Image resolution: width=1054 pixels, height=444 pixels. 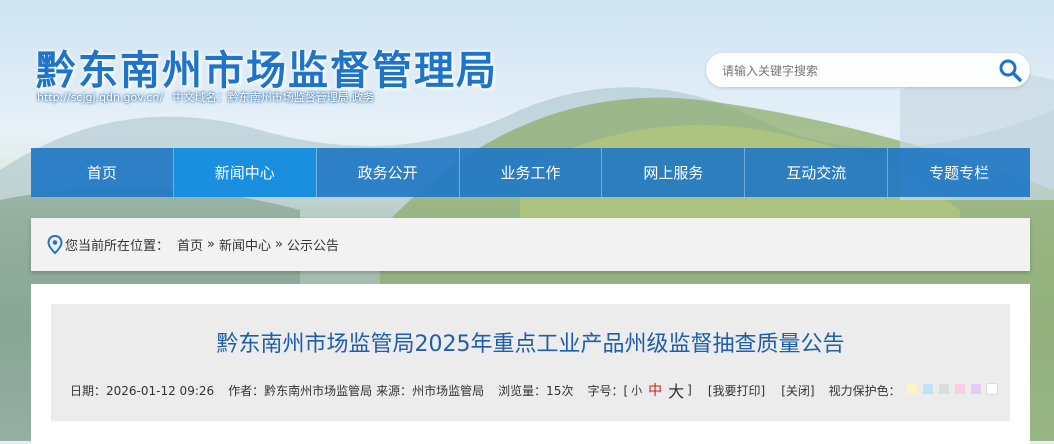 What do you see at coordinates (530, 244) in the screenshot?
I see `breadcrumb: 您当前所在位置： 首页 » 新闻中心 » 公示公告` at bounding box center [530, 244].